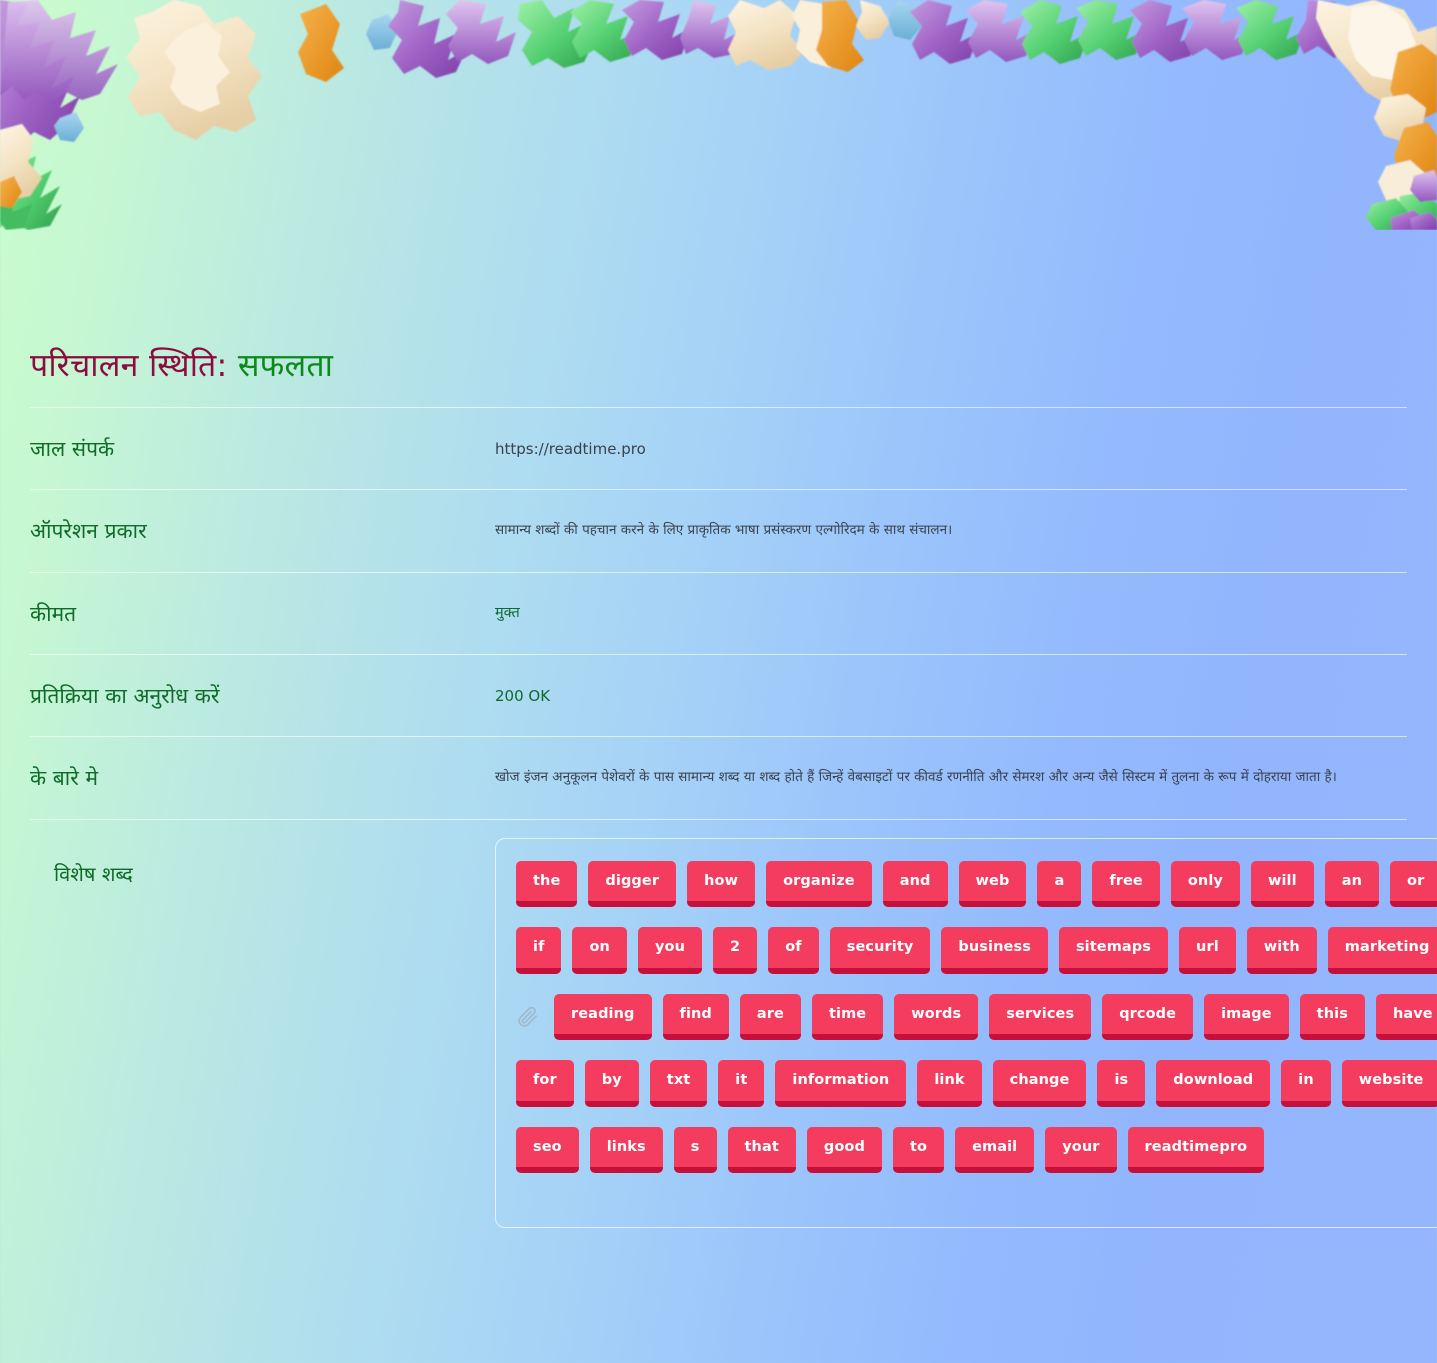  Describe the element at coordinates (841, 1083) in the screenshot. I see `keyword-tag: information` at that location.